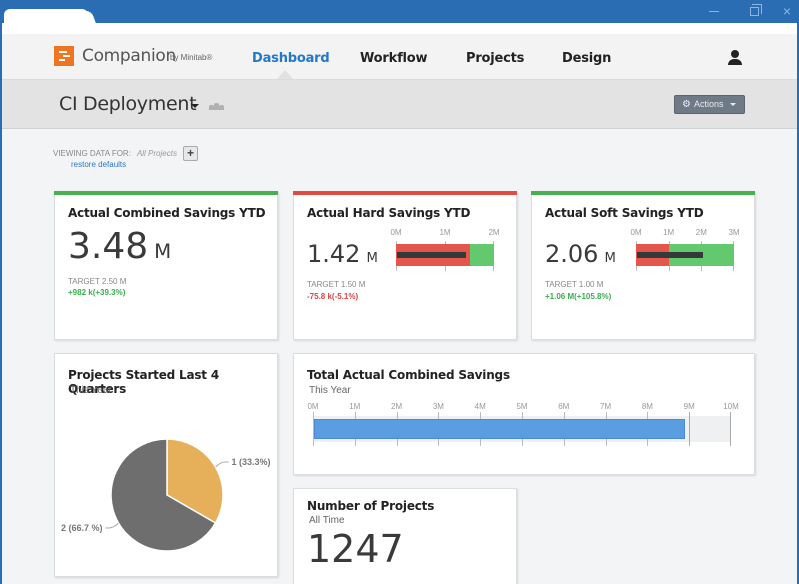 This screenshot has height=584, width=799. What do you see at coordinates (408, 375) in the screenshot?
I see `card-title: Total Actual Combined Savings` at bounding box center [408, 375].